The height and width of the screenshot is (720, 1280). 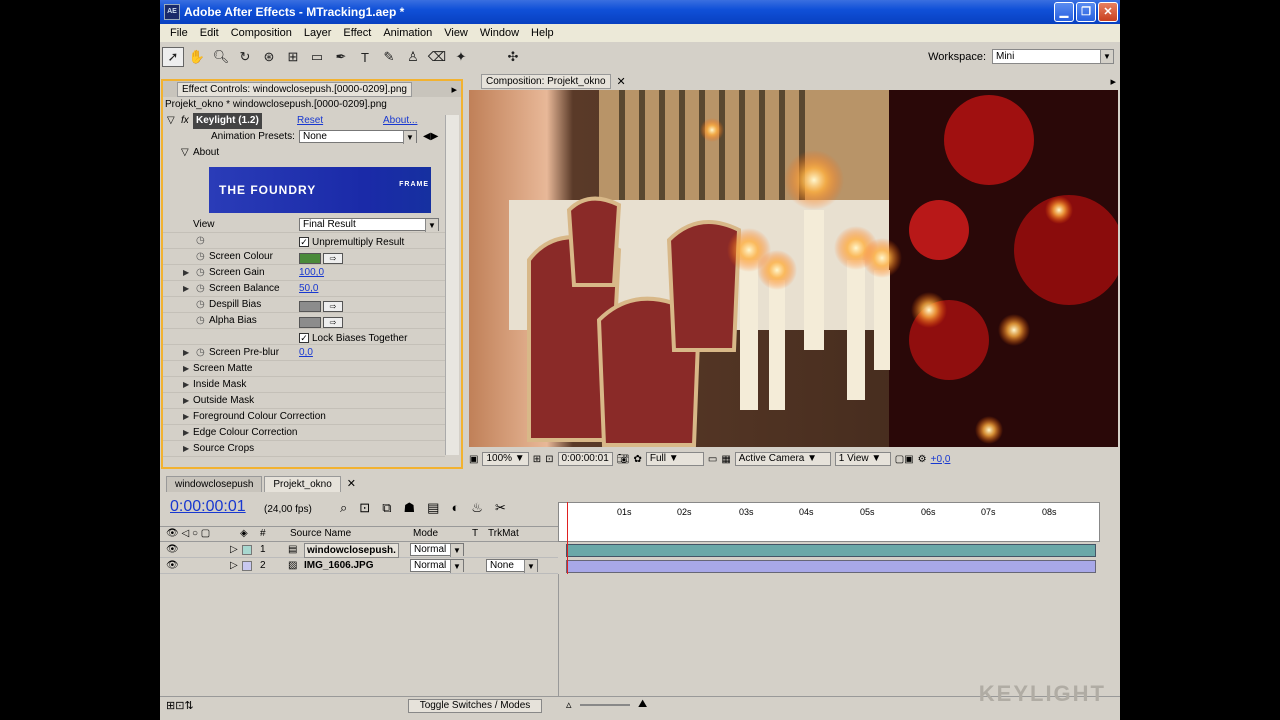 What do you see at coordinates (180, 705) in the screenshot?
I see `expand-panes-icon: ⊞⊡⇅` at bounding box center [180, 705].